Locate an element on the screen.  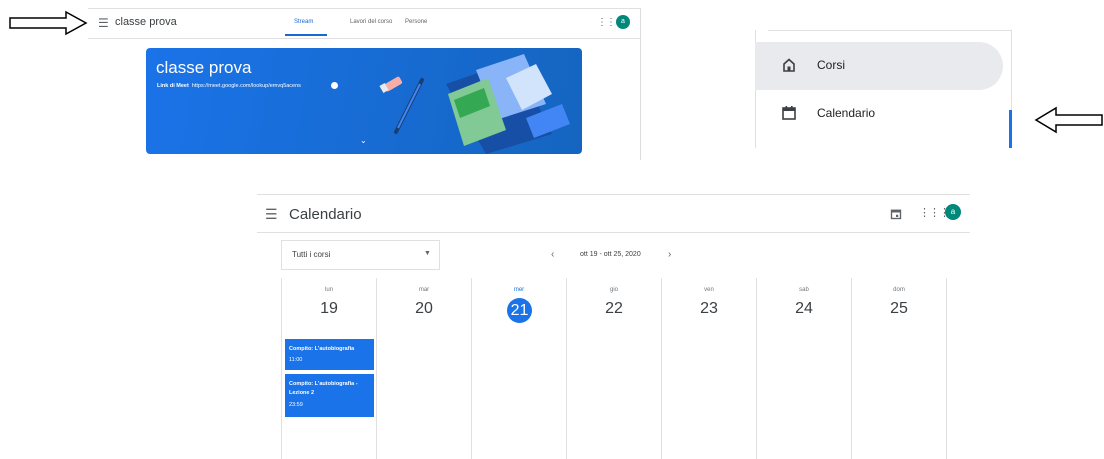
day-name: dom is located at coordinates (899, 290).